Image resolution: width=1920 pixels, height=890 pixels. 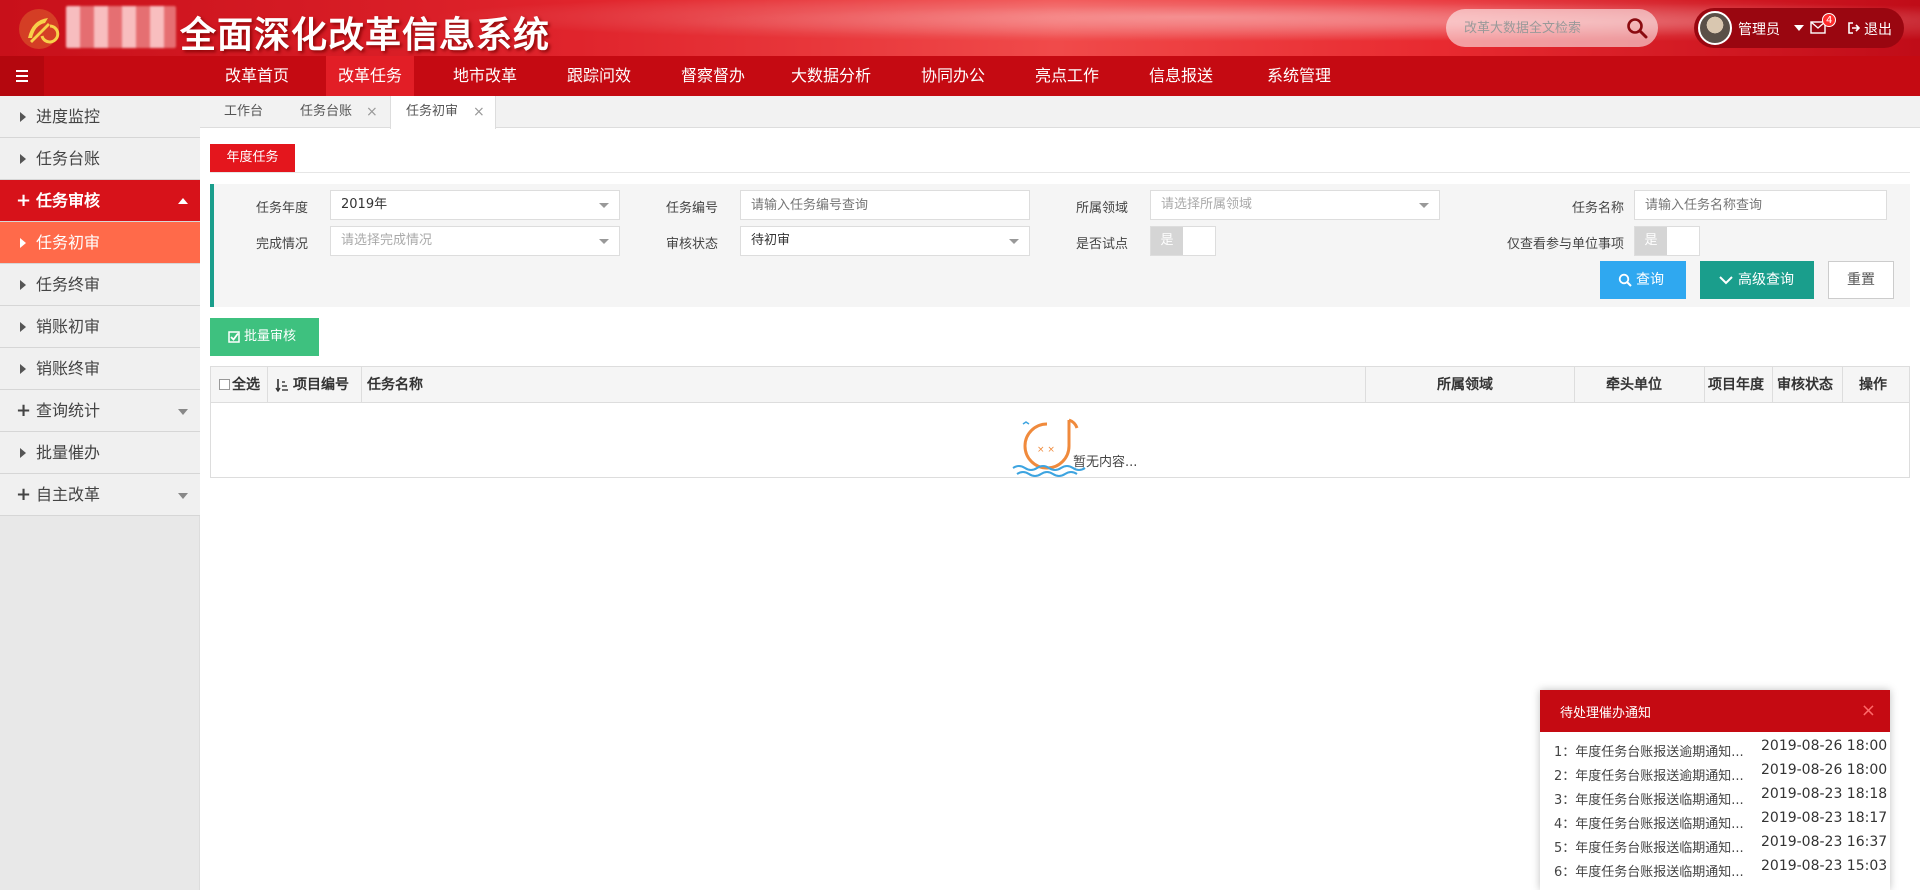 What do you see at coordinates (432, 111) in the screenshot?
I see `tab-label: 任务初审` at bounding box center [432, 111].